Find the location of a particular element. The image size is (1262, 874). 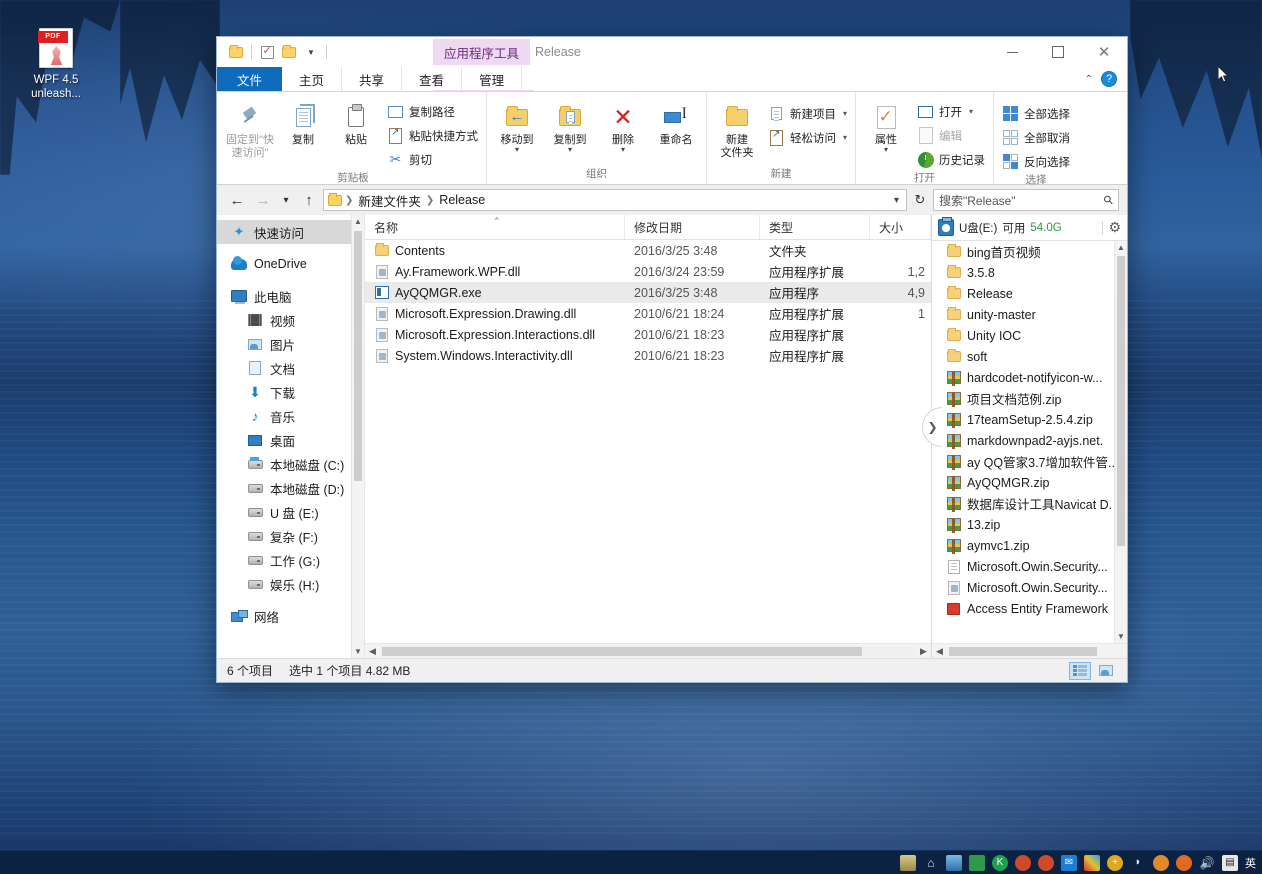

qat-dropdown-caret-icon: ▼ is located at coordinates (311, 52).